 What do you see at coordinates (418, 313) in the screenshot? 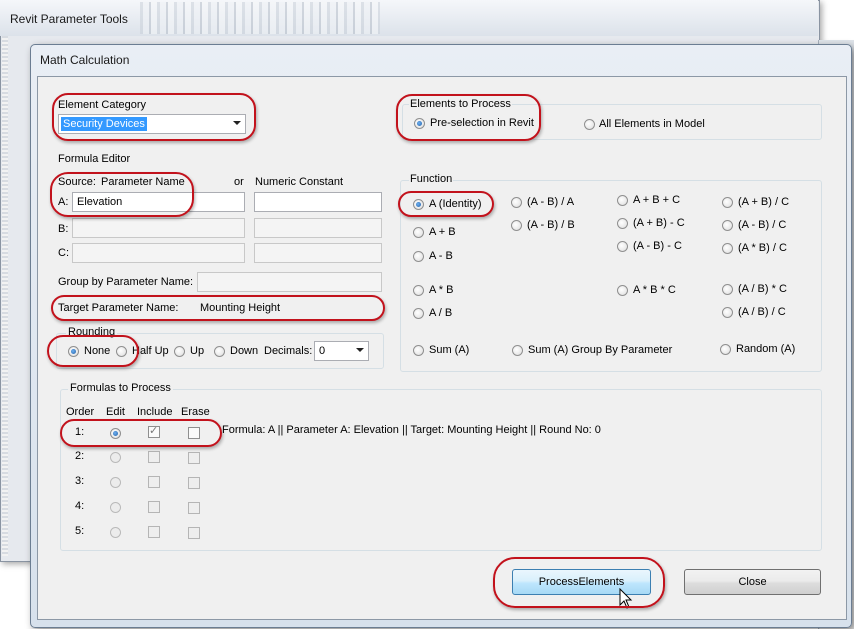
I see `fn-a-div-b-radio` at bounding box center [418, 313].